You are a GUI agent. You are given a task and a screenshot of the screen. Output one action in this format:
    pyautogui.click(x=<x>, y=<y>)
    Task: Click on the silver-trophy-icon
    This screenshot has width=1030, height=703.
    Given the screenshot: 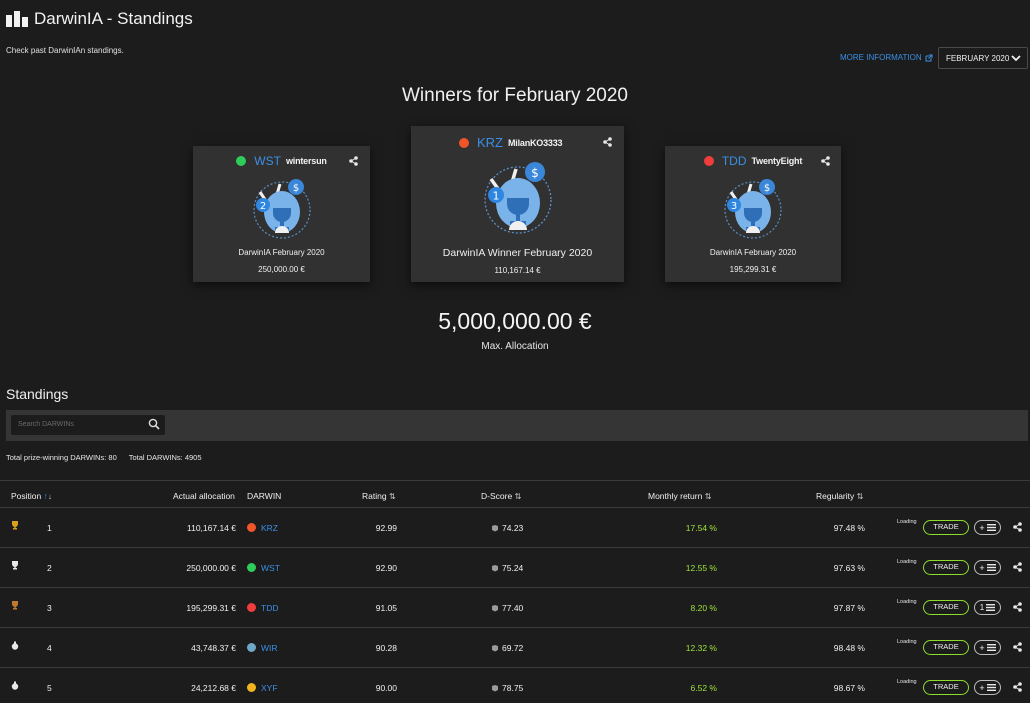 What is the action you would take?
    pyautogui.click(x=15, y=566)
    